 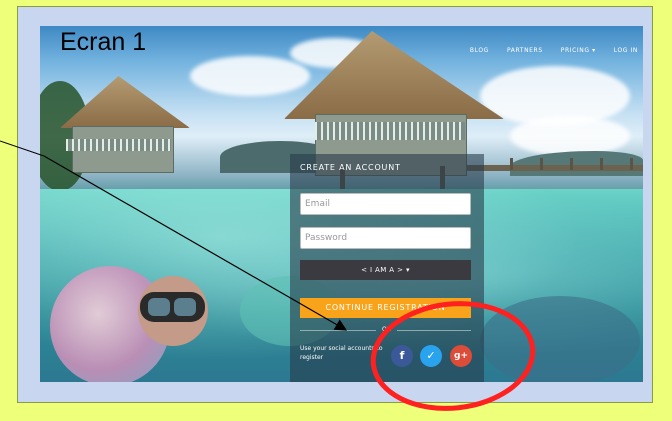 What do you see at coordinates (338, 330) in the screenshot?
I see `or-divider-left` at bounding box center [338, 330].